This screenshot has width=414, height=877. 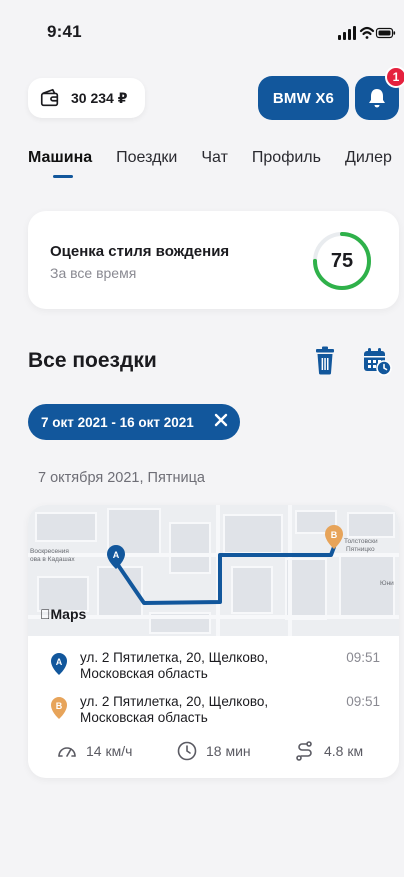 I want to click on bell-icon, so click(x=377, y=98).